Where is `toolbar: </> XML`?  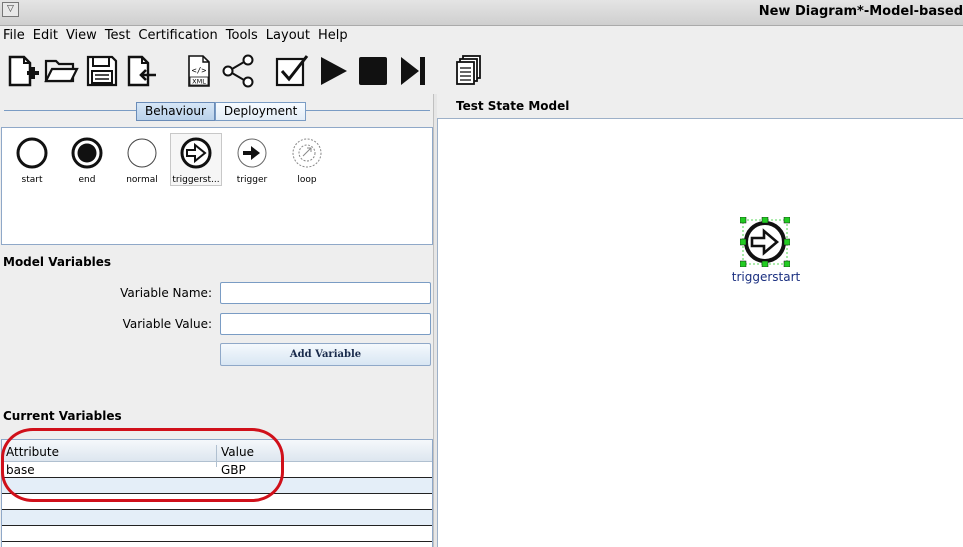
toolbar: </> XML is located at coordinates (481, 71).